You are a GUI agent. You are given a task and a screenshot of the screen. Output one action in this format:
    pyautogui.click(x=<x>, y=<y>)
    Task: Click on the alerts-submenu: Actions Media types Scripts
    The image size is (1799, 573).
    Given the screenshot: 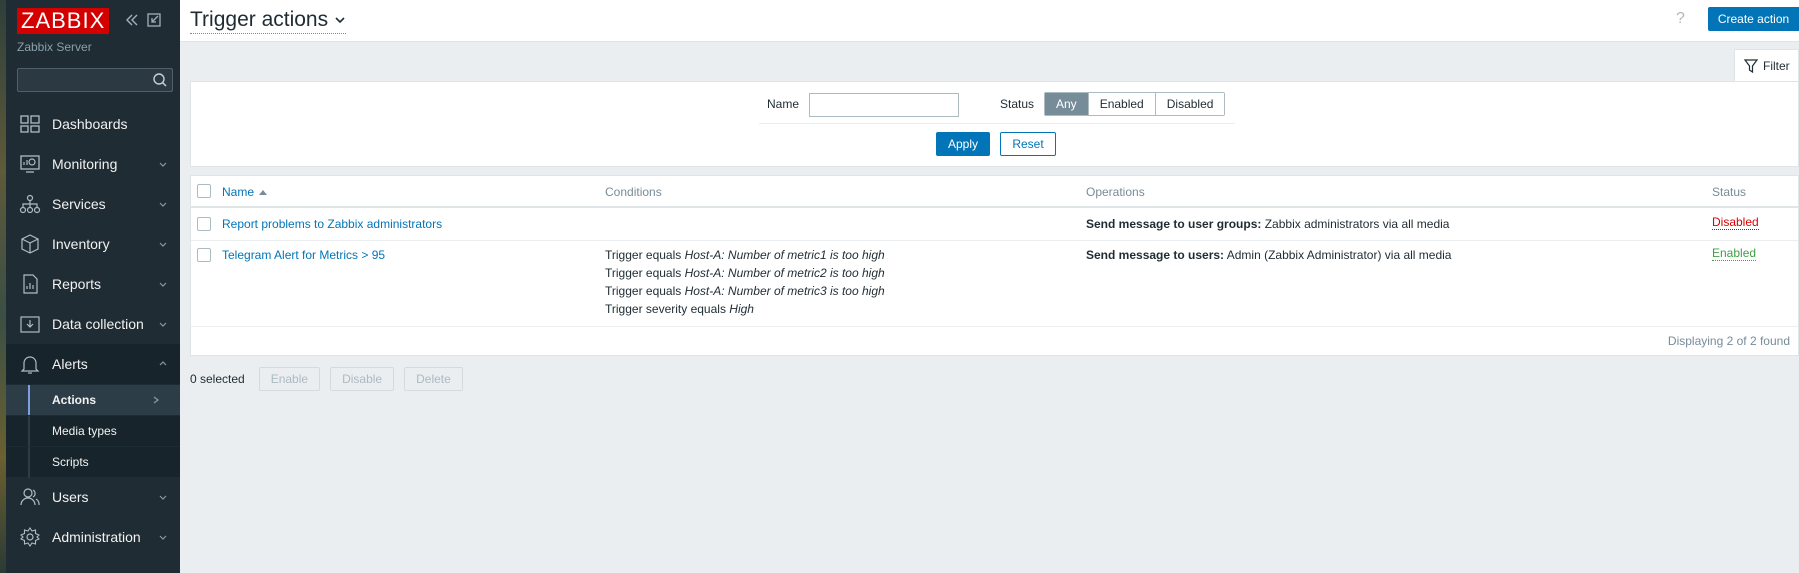 What is the action you would take?
    pyautogui.click(x=93, y=431)
    